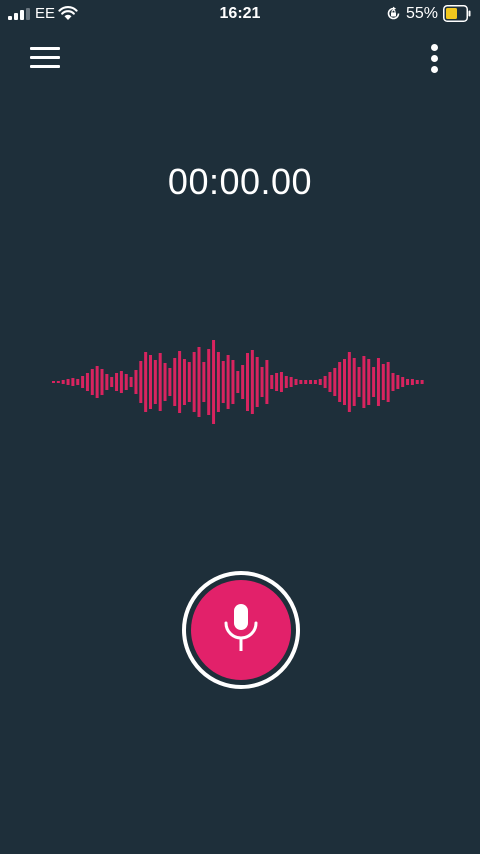  What do you see at coordinates (45, 58) in the screenshot?
I see `hamburger-menu-icon` at bounding box center [45, 58].